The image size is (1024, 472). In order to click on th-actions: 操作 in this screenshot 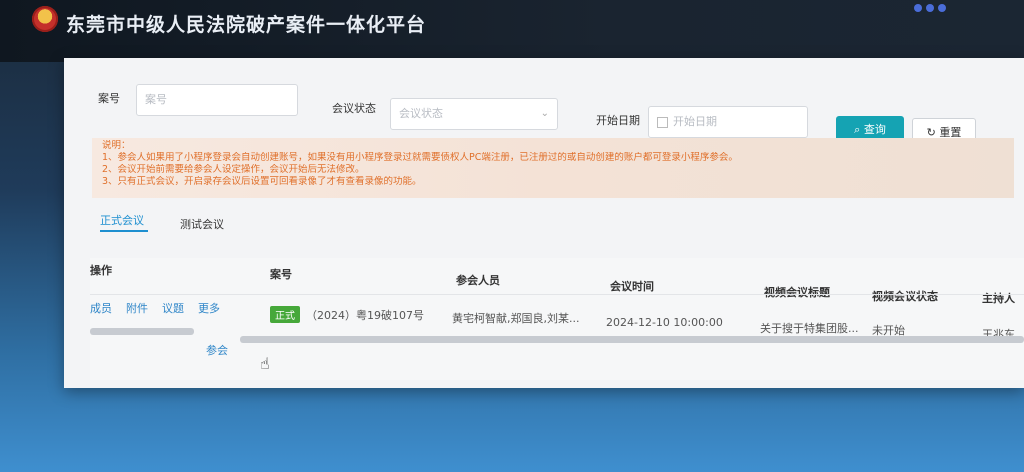, I will do `click(101, 270)`.